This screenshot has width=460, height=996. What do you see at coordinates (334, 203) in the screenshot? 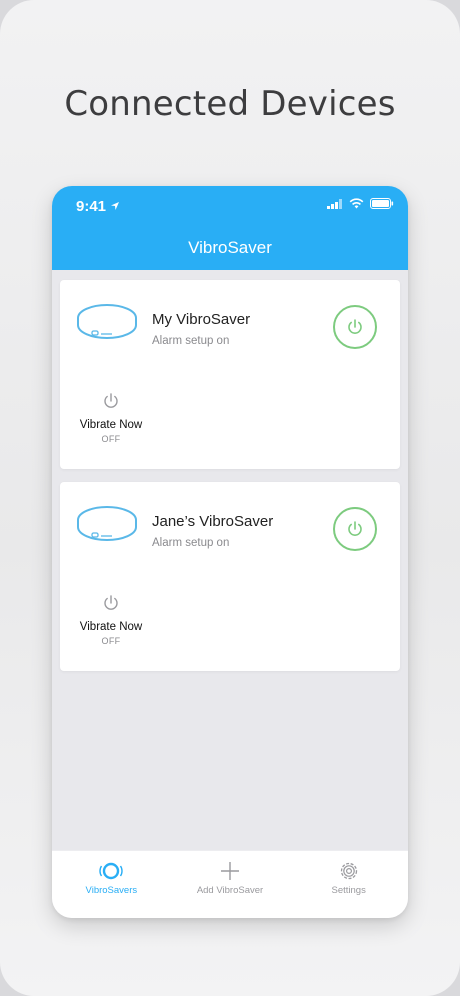
I see `signal-icon` at bounding box center [334, 203].